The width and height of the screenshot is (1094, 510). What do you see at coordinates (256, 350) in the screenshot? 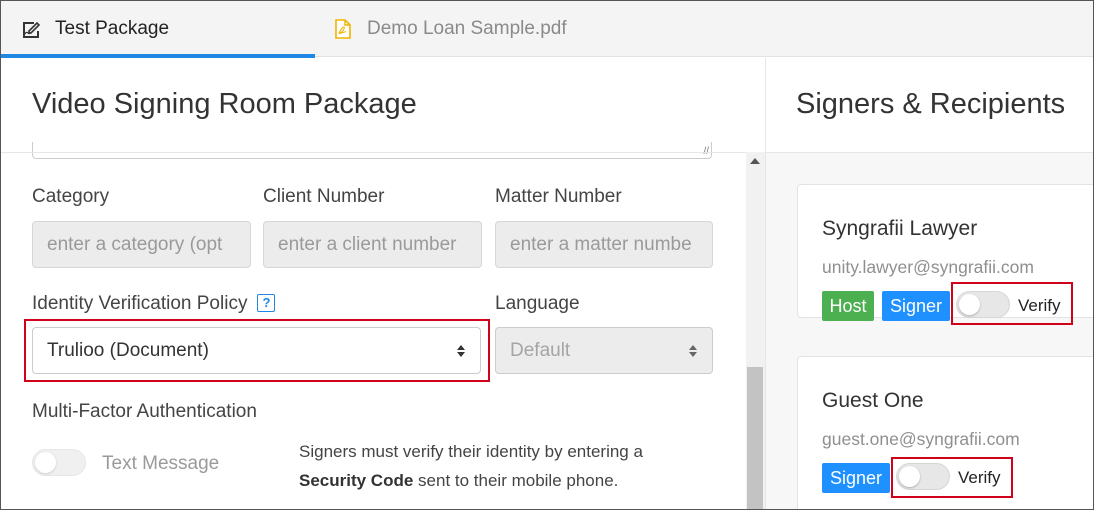
I see `identity-policy-select: Trulioo (Document)` at bounding box center [256, 350].